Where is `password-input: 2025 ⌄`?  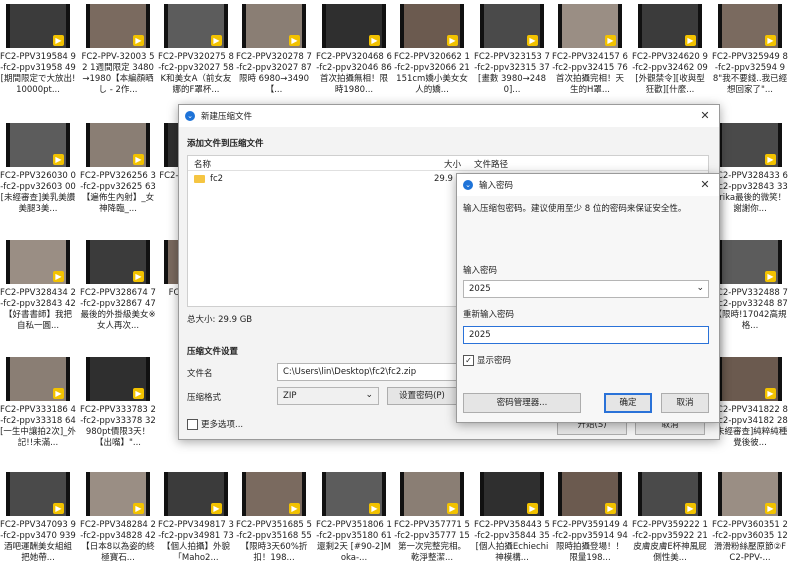 password-input: 2025 ⌄ is located at coordinates (586, 289).